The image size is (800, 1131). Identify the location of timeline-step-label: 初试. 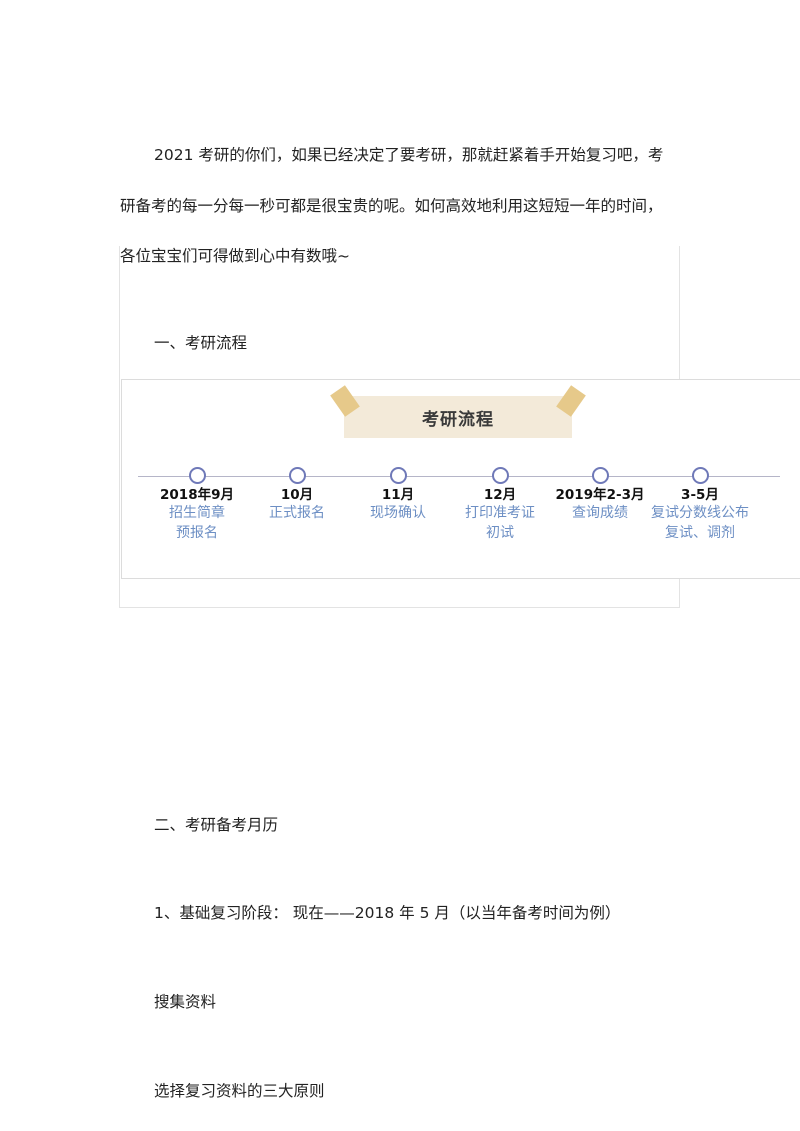
(500, 533).